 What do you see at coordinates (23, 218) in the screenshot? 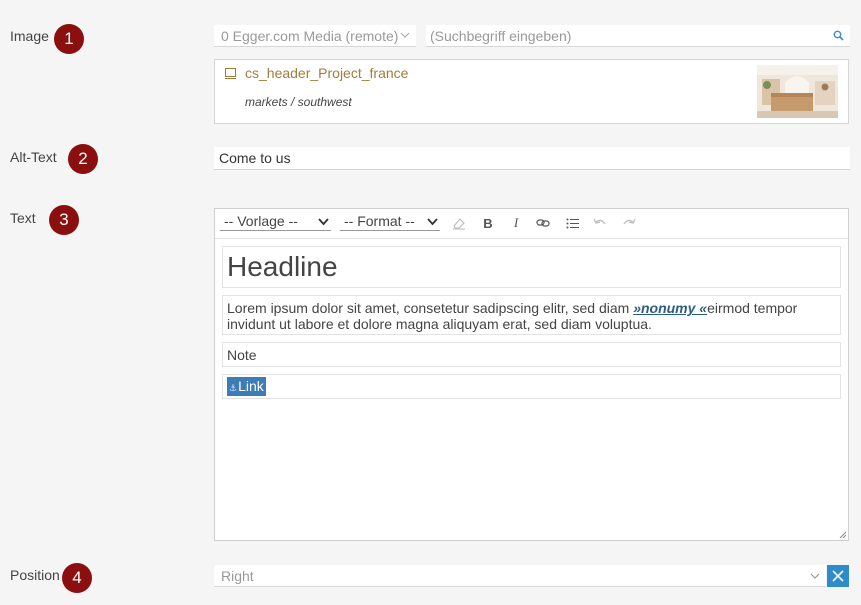
I see `text-label: Text` at bounding box center [23, 218].